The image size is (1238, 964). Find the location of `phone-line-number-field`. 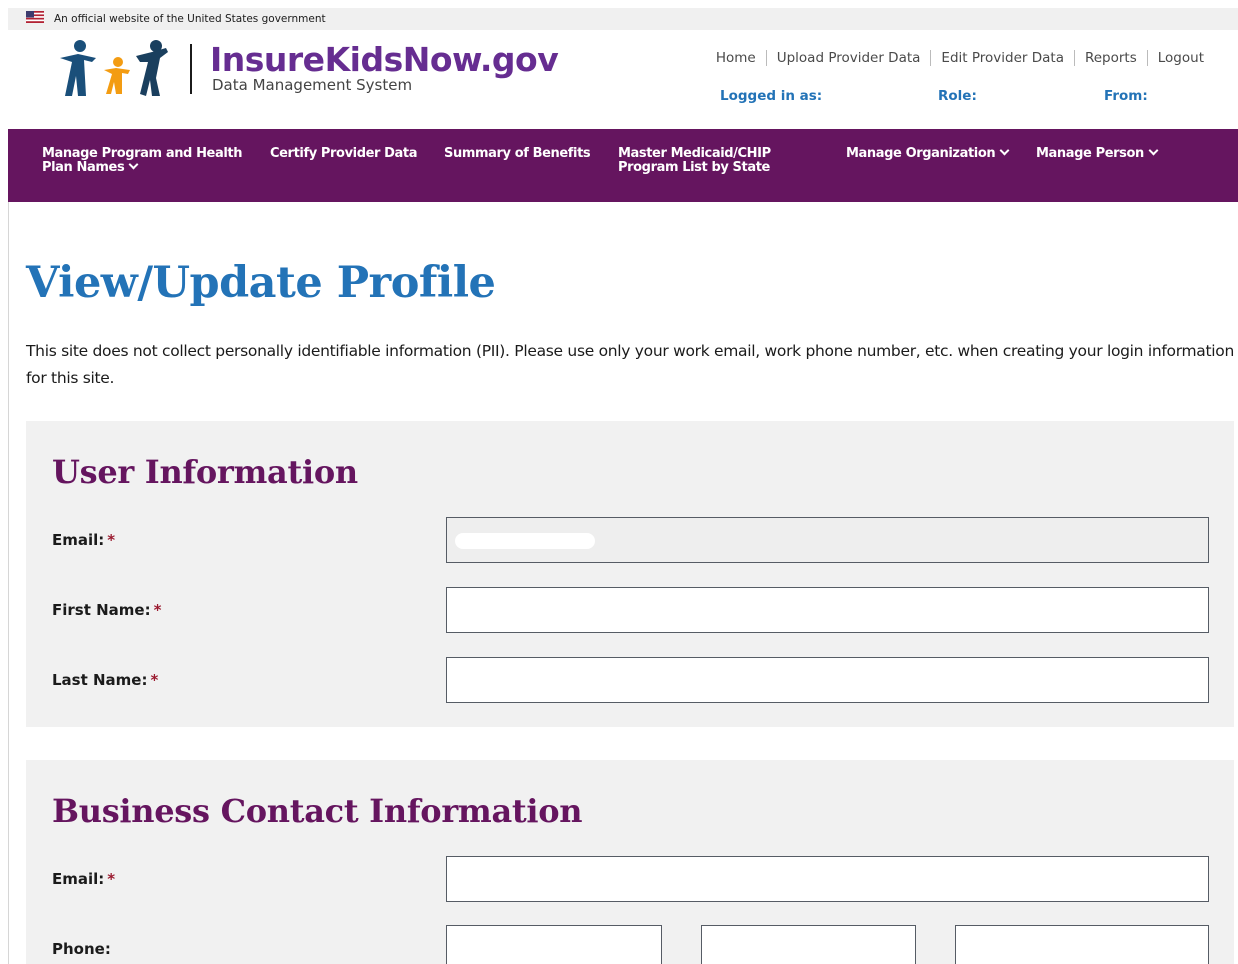

phone-line-number-field is located at coordinates (1082, 944).